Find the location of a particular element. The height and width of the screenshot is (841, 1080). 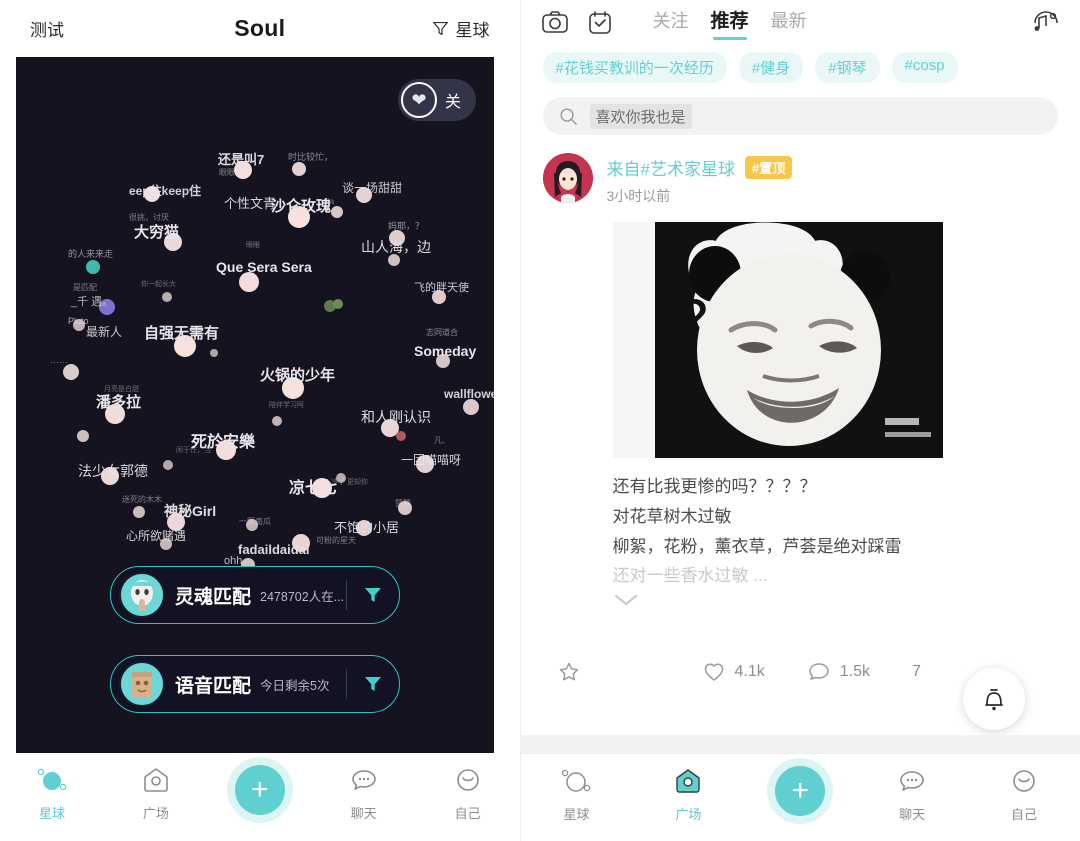

star-user-label: 的人来来走 is located at coordinates (90, 253).